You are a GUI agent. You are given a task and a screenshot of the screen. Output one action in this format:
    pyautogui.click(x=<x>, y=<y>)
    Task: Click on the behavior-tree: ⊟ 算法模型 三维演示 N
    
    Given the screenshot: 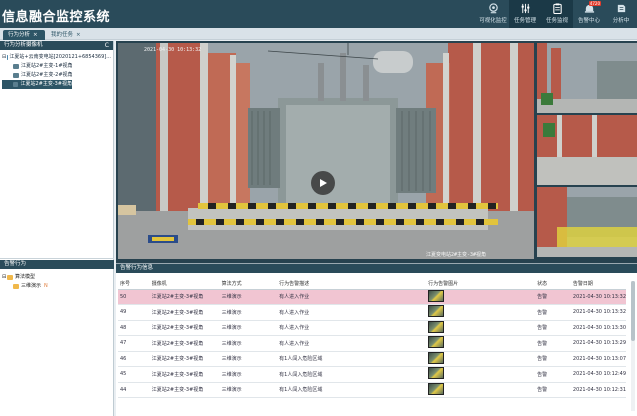 What is the action you would take?
    pyautogui.click(x=57, y=282)
    